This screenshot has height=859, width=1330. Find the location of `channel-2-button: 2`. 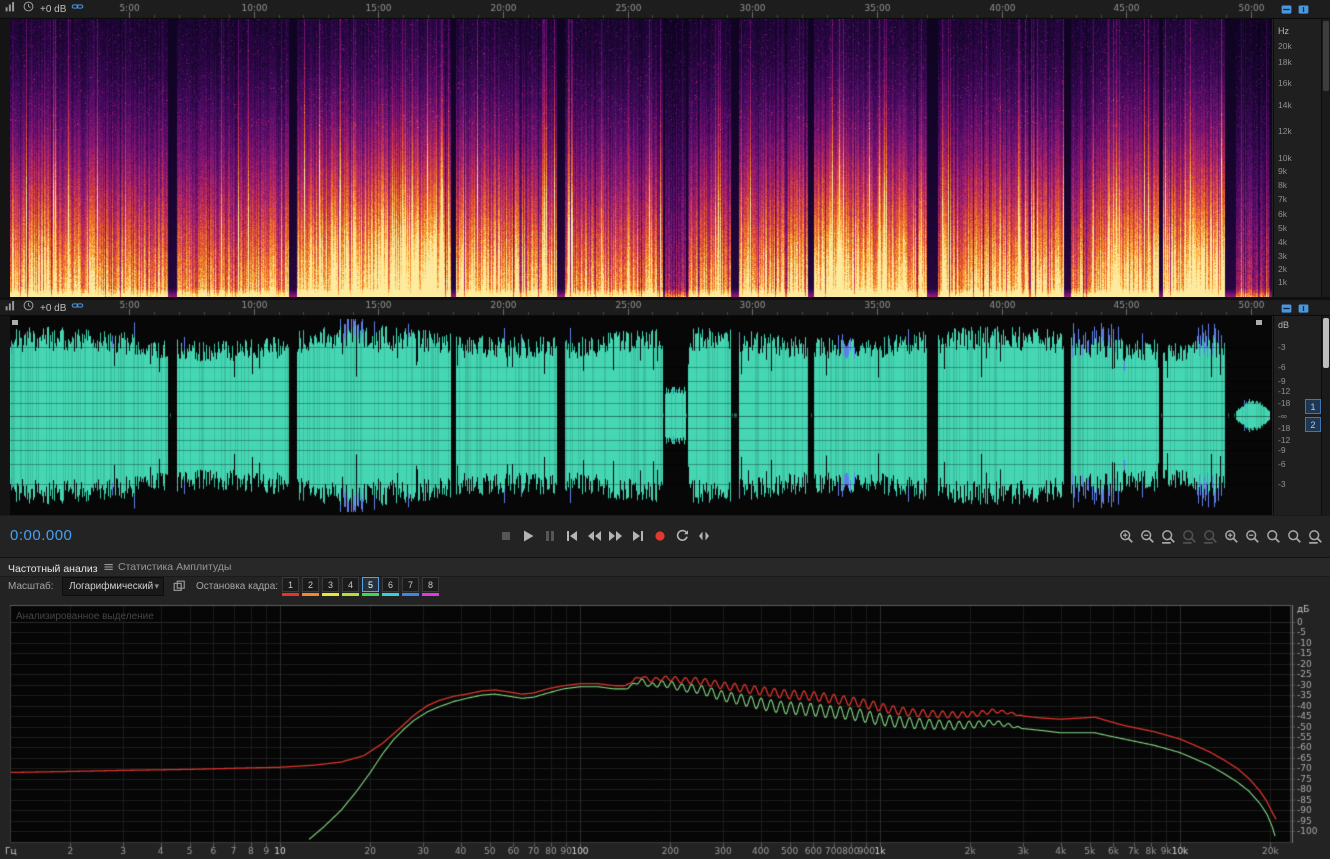

channel-2-button: 2 is located at coordinates (1313, 424).